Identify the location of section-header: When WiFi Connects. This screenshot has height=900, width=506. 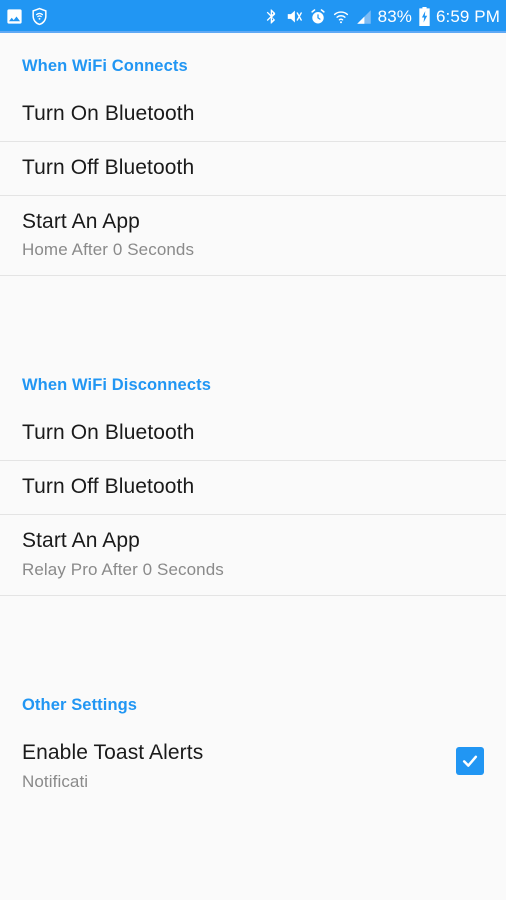
(105, 66).